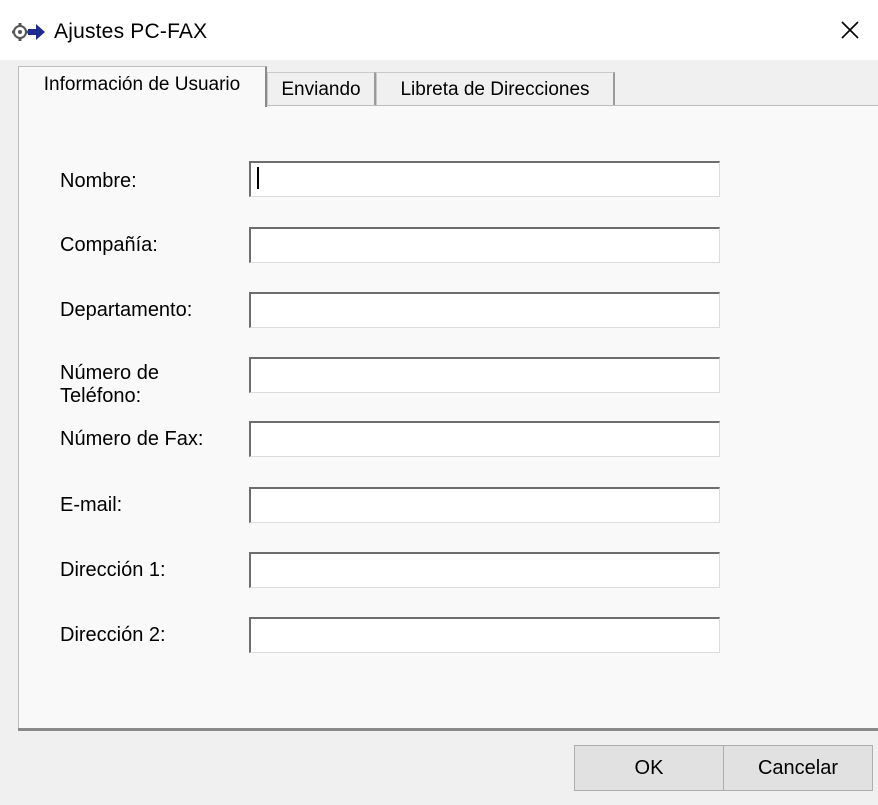  I want to click on tab-enviando: Enviando, so click(321, 89).